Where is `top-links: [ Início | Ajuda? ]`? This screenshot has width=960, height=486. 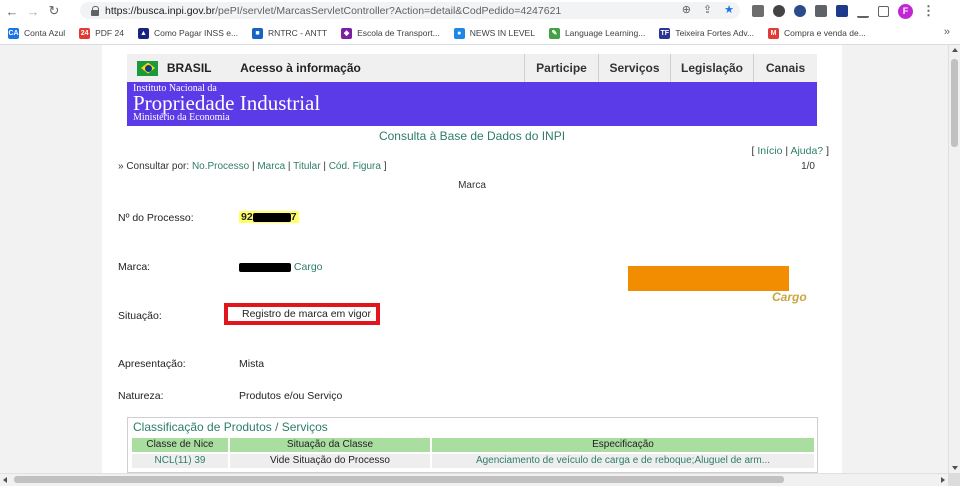
top-links: [ Início | Ajuda? ] is located at coordinates (790, 151).